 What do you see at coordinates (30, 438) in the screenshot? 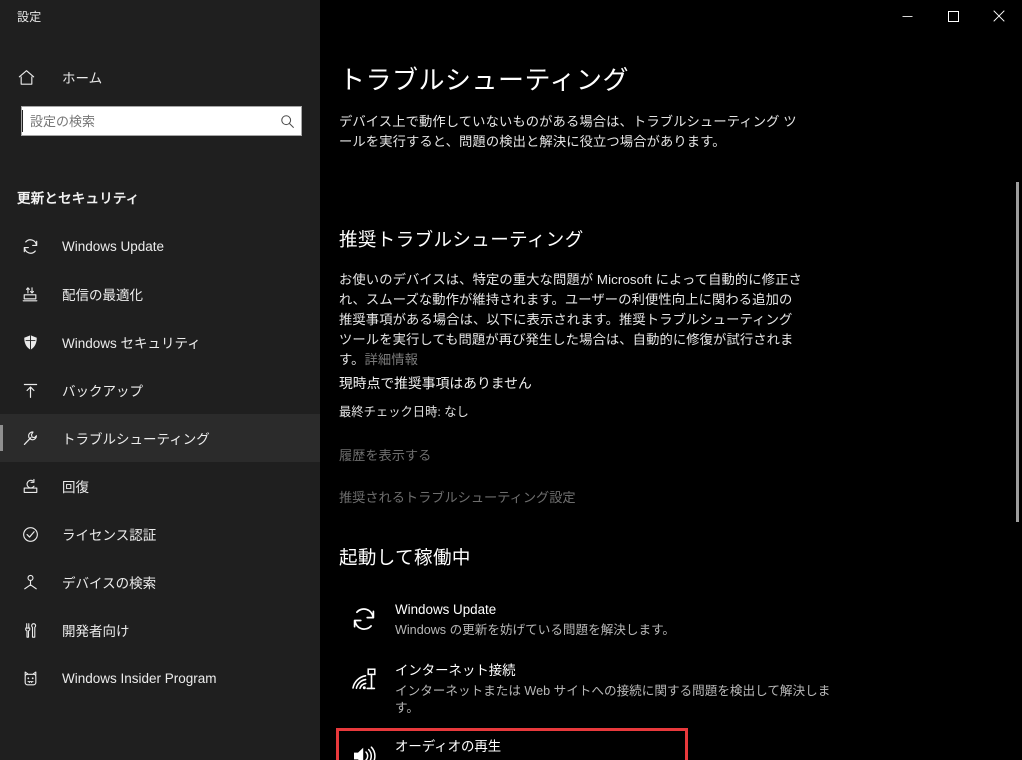
I see `wrench-icon` at bounding box center [30, 438].